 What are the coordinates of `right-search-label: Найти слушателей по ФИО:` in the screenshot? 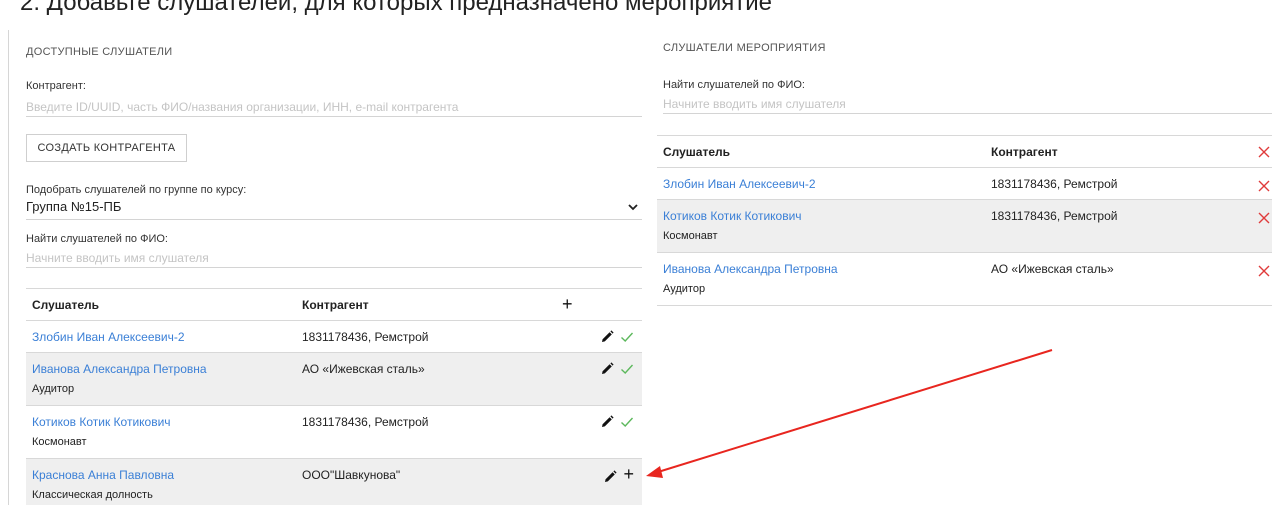 It's located at (734, 85).